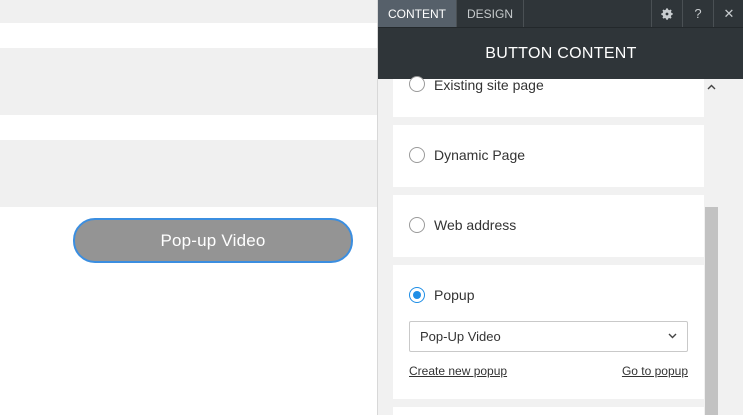 Image resolution: width=743 pixels, height=415 pixels. I want to click on close-icon: ✕, so click(728, 13).